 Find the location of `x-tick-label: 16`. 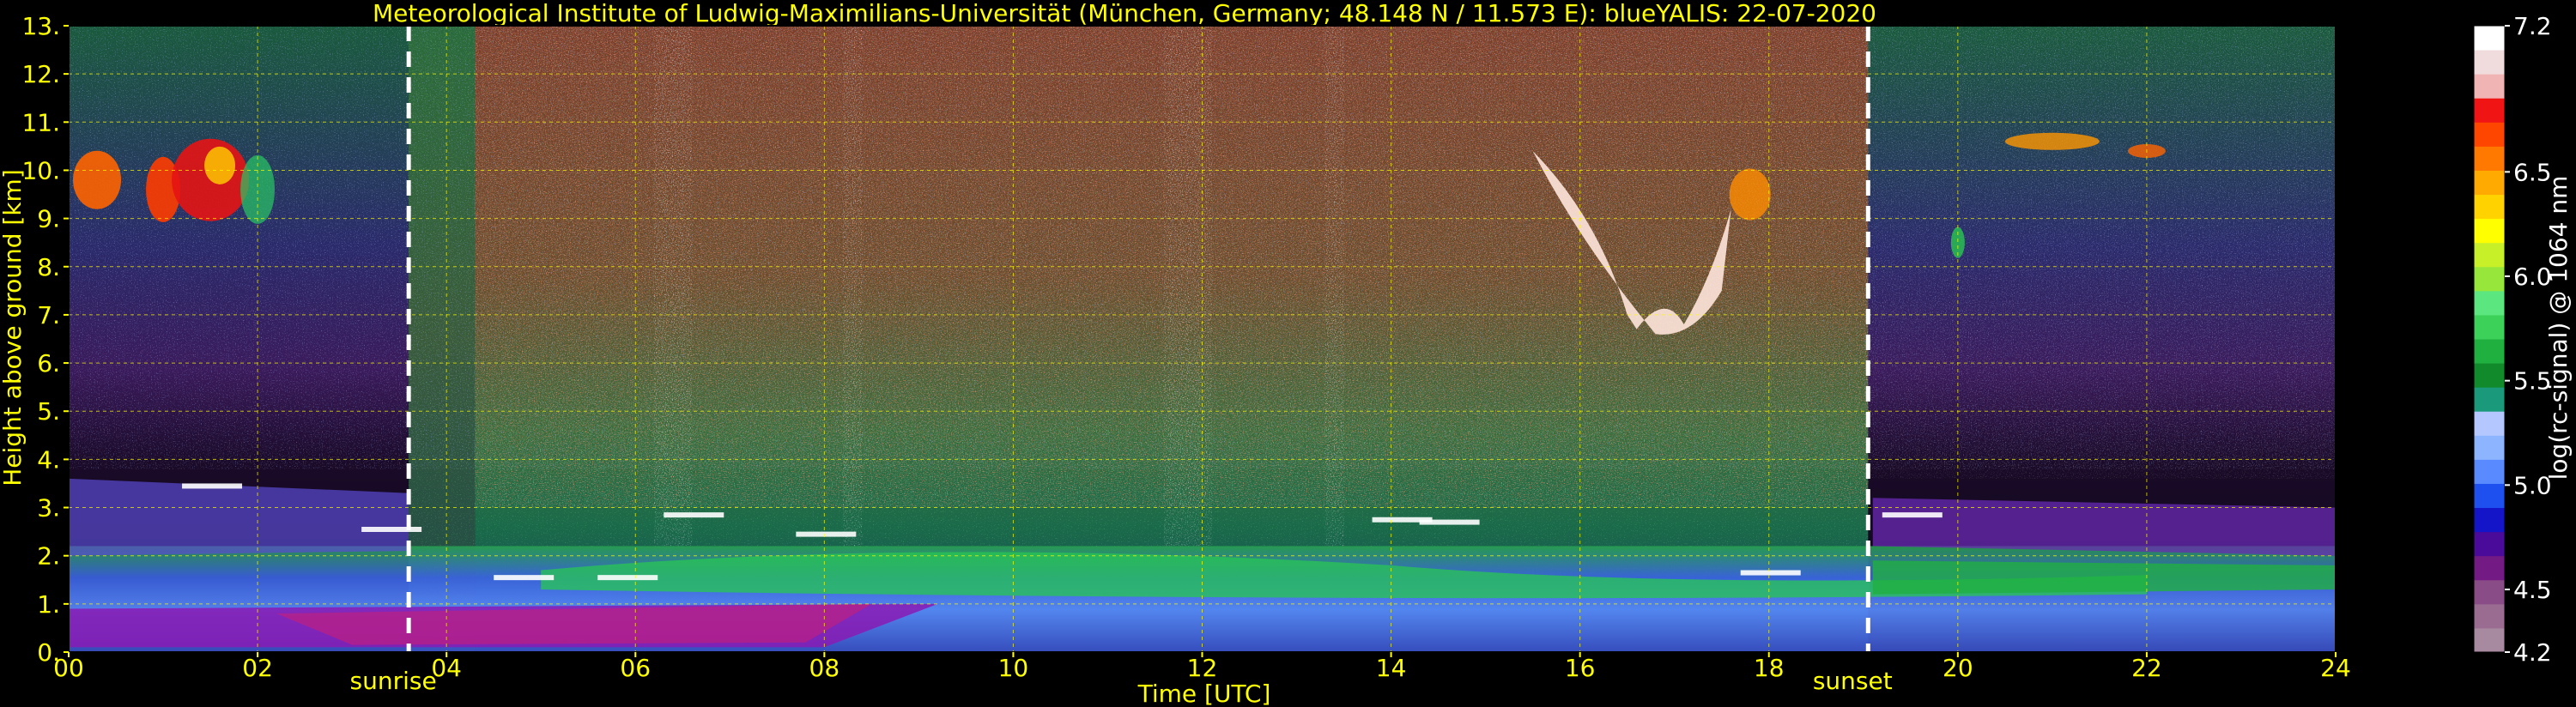

x-tick-label: 16 is located at coordinates (1580, 668).